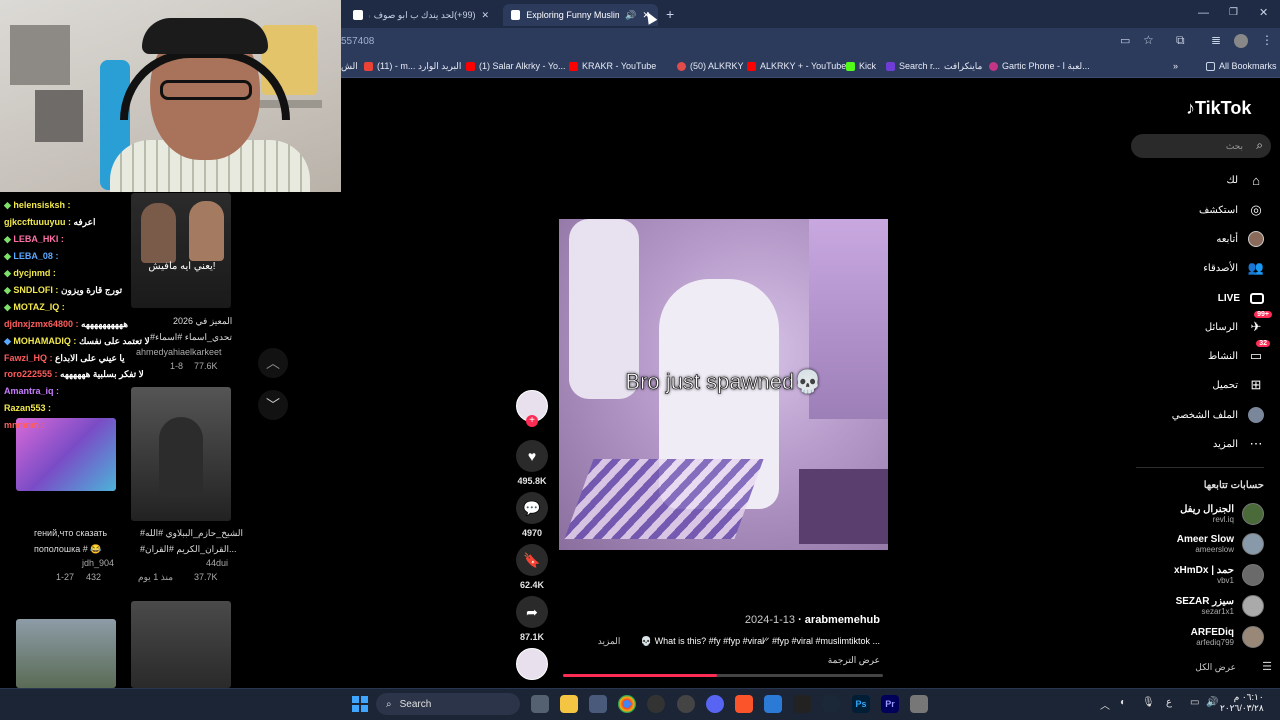 The height and width of the screenshot is (720, 1280). What do you see at coordinates (1233, 268) in the screenshot?
I see `nav-friends: الأصدقاء 👥` at bounding box center [1233, 268].